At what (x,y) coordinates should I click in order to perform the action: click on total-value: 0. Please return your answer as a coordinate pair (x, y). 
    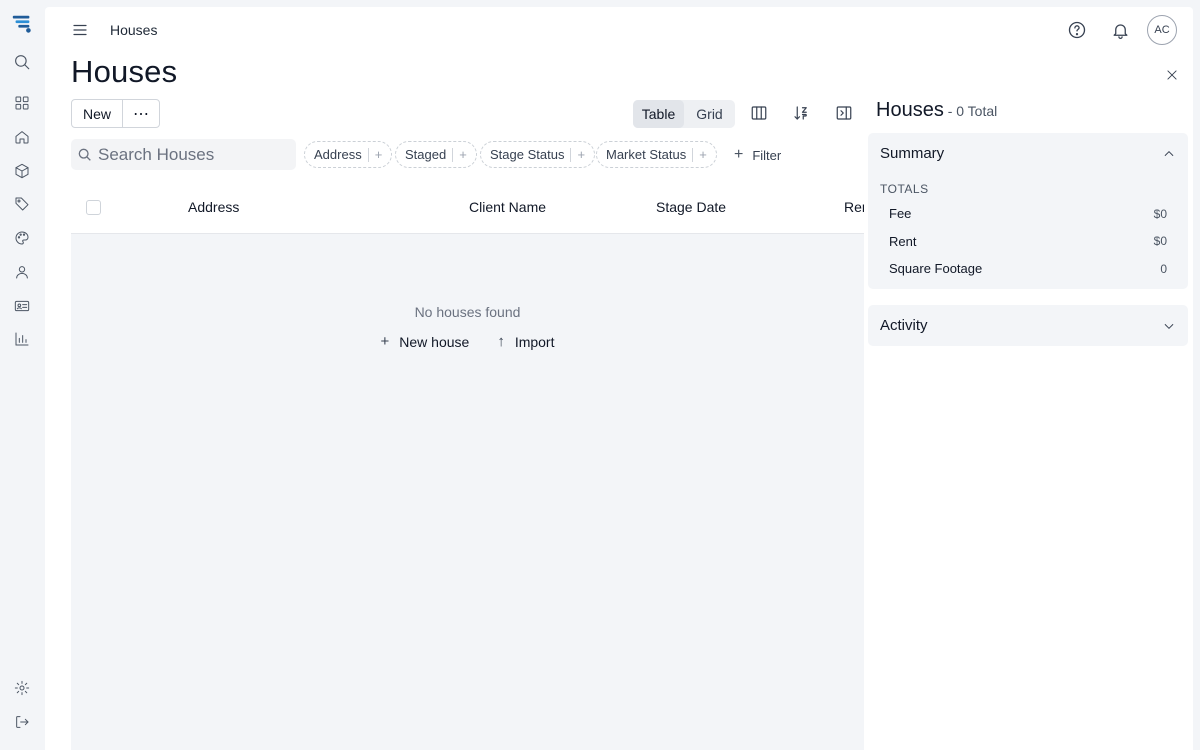
    Looking at the image, I should click on (1163, 268).